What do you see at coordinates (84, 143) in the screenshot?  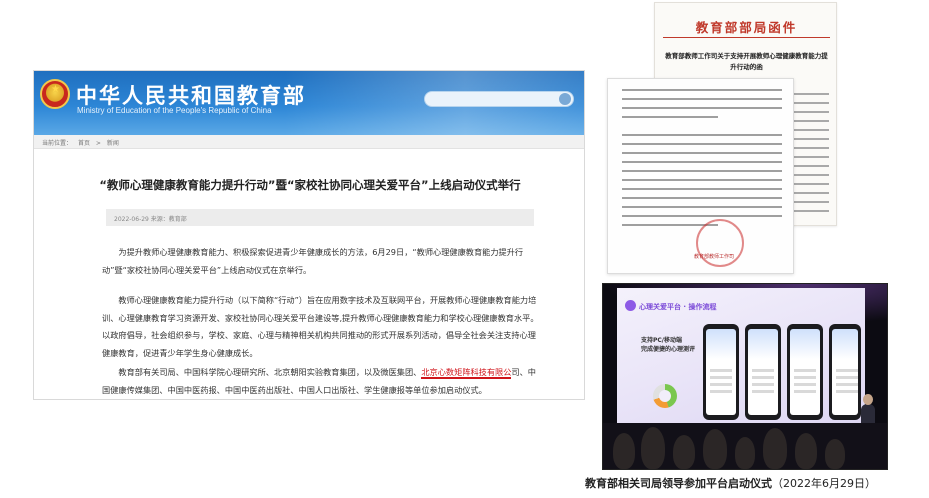 I see `breadcrumb-home: 首页` at bounding box center [84, 143].